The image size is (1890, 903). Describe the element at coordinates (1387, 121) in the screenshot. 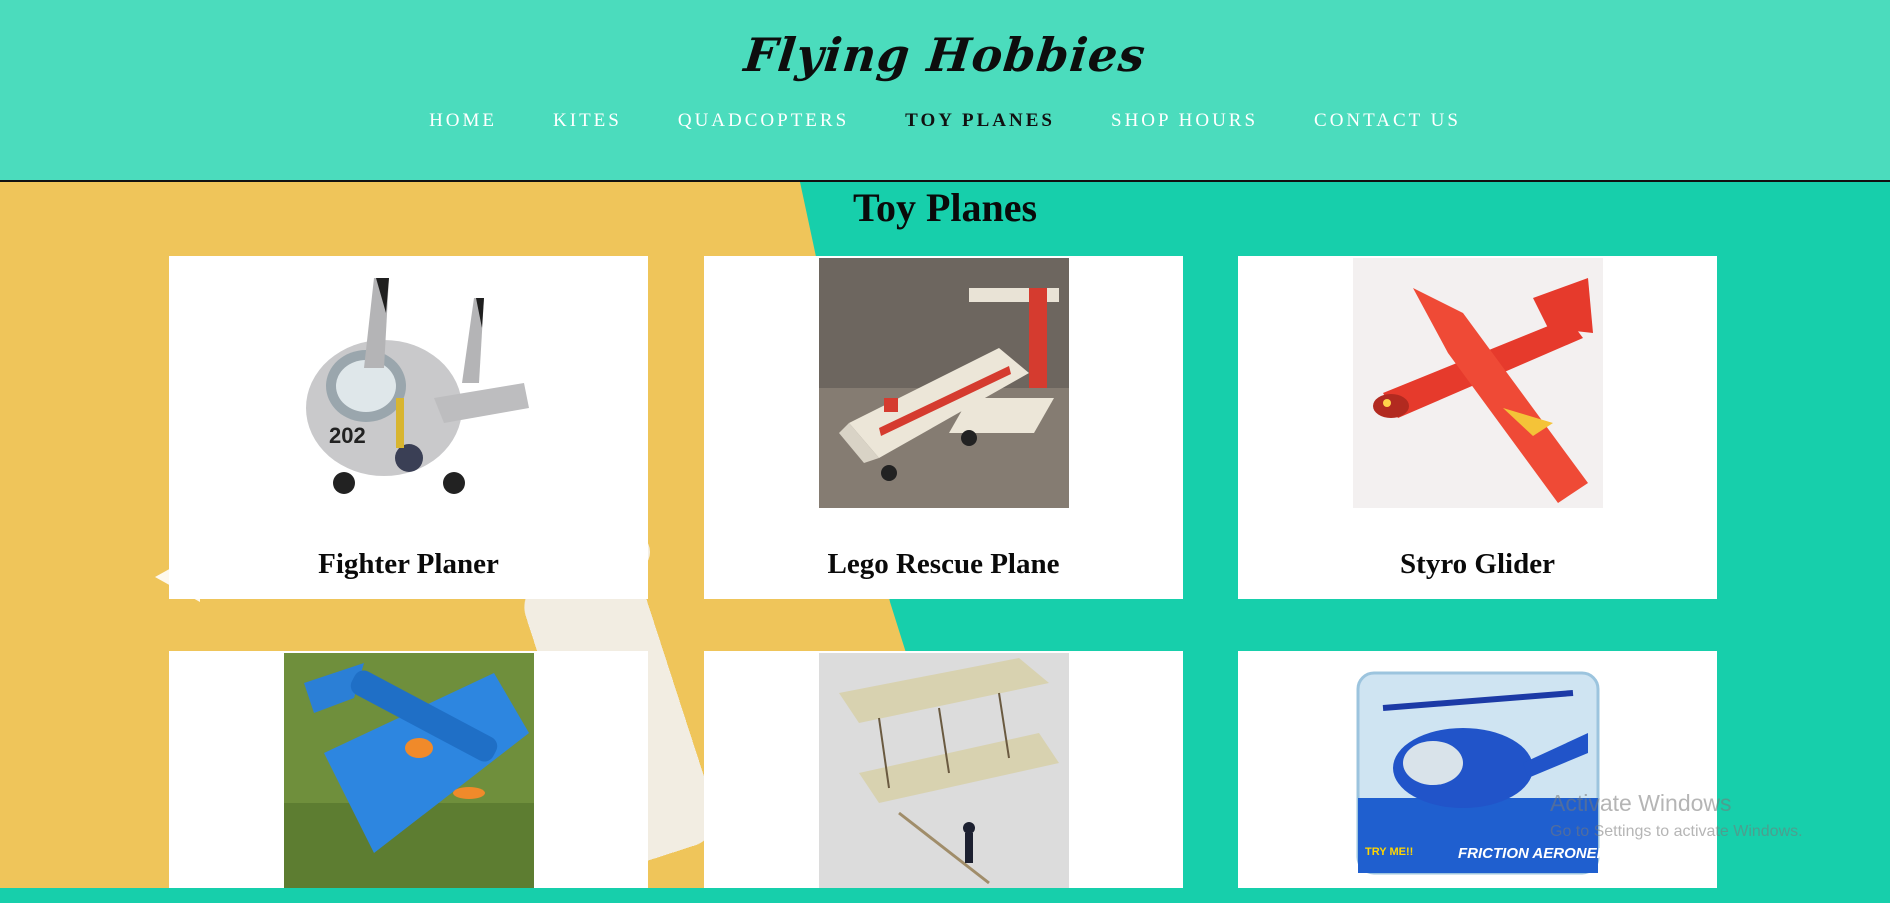

I see `nav-item-contact-us: CONTACT US` at that location.